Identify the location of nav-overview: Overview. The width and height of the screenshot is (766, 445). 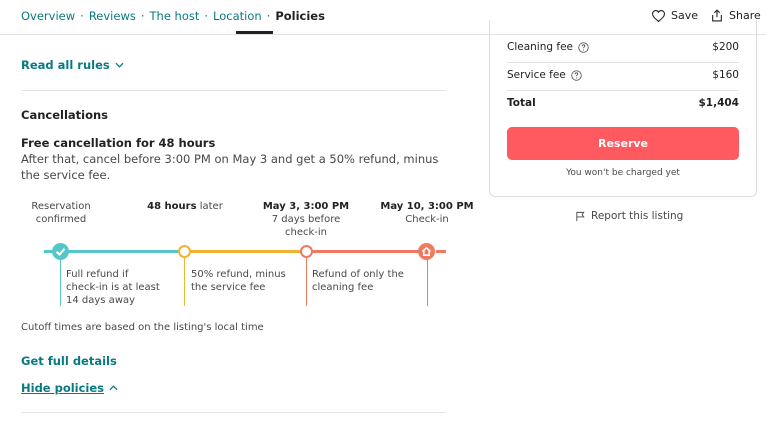
(48, 16).